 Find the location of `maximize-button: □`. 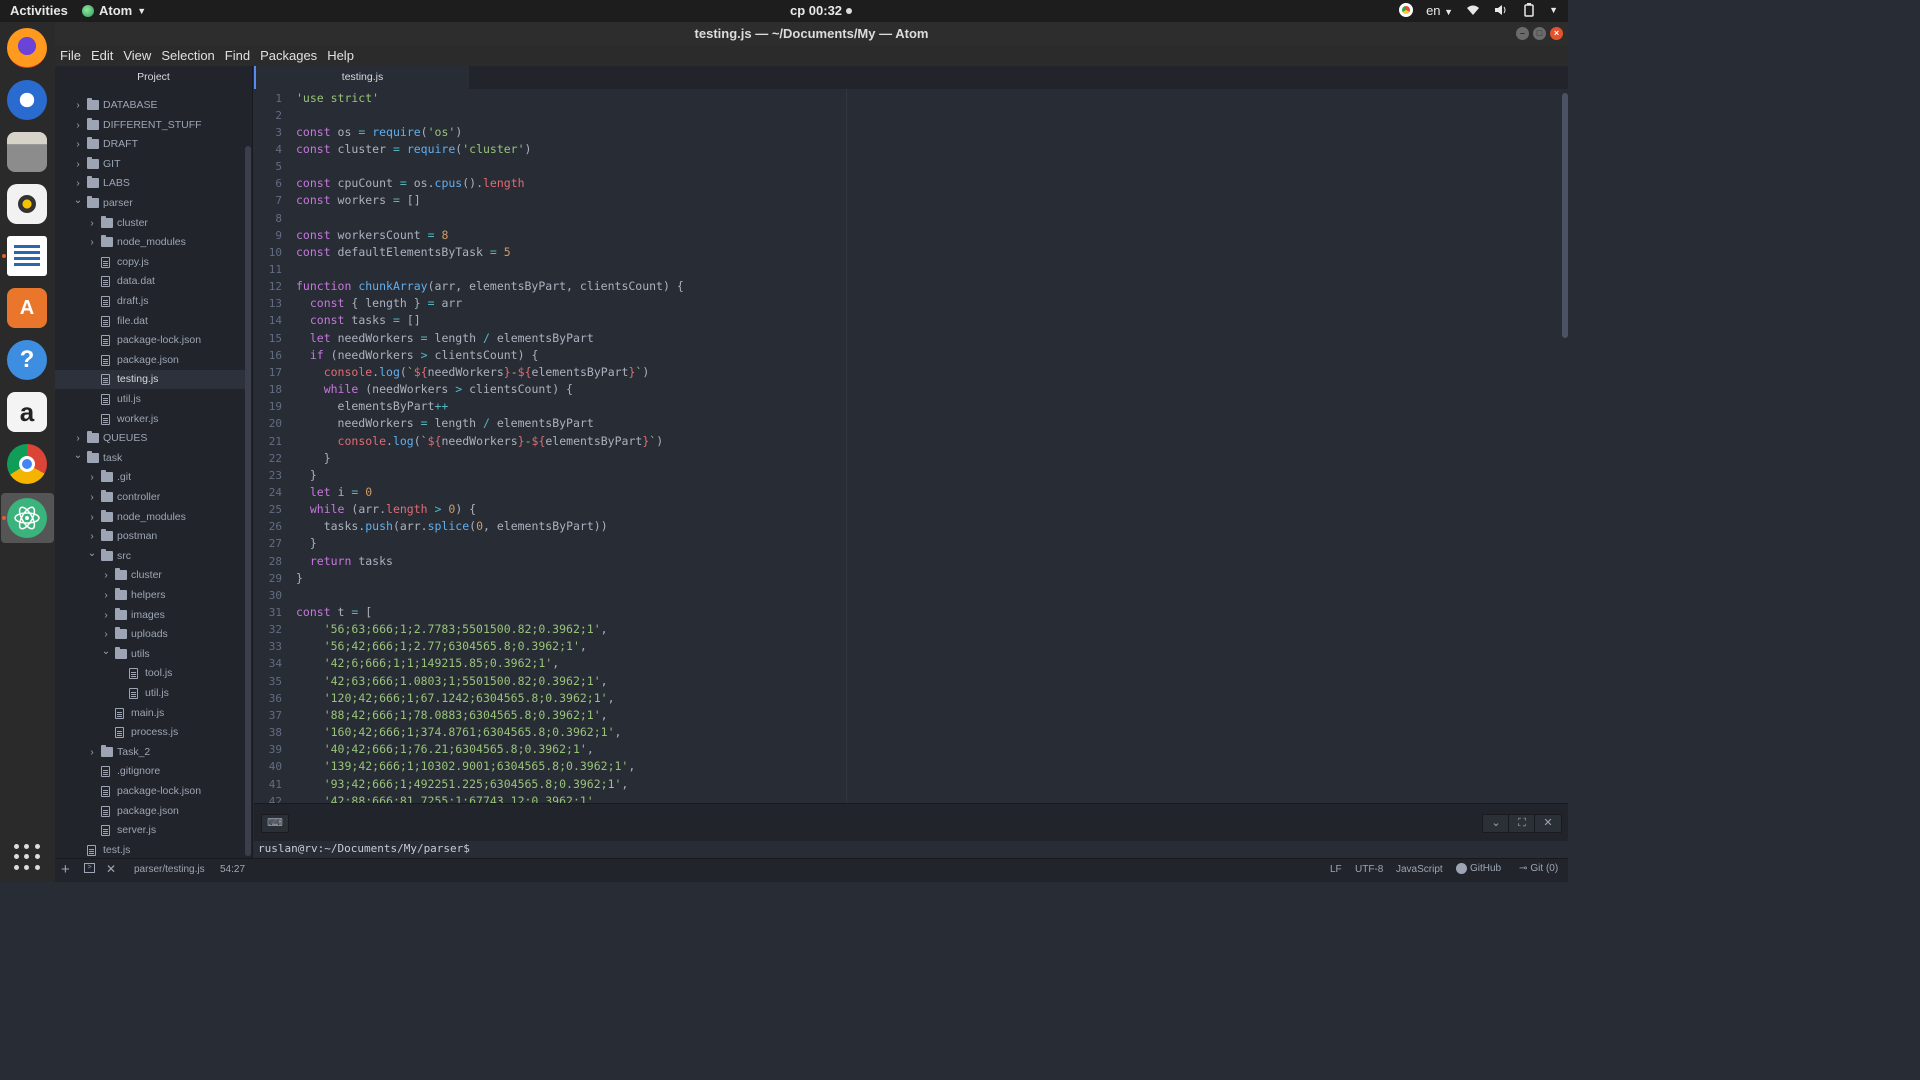

maximize-button: □ is located at coordinates (1539, 33).